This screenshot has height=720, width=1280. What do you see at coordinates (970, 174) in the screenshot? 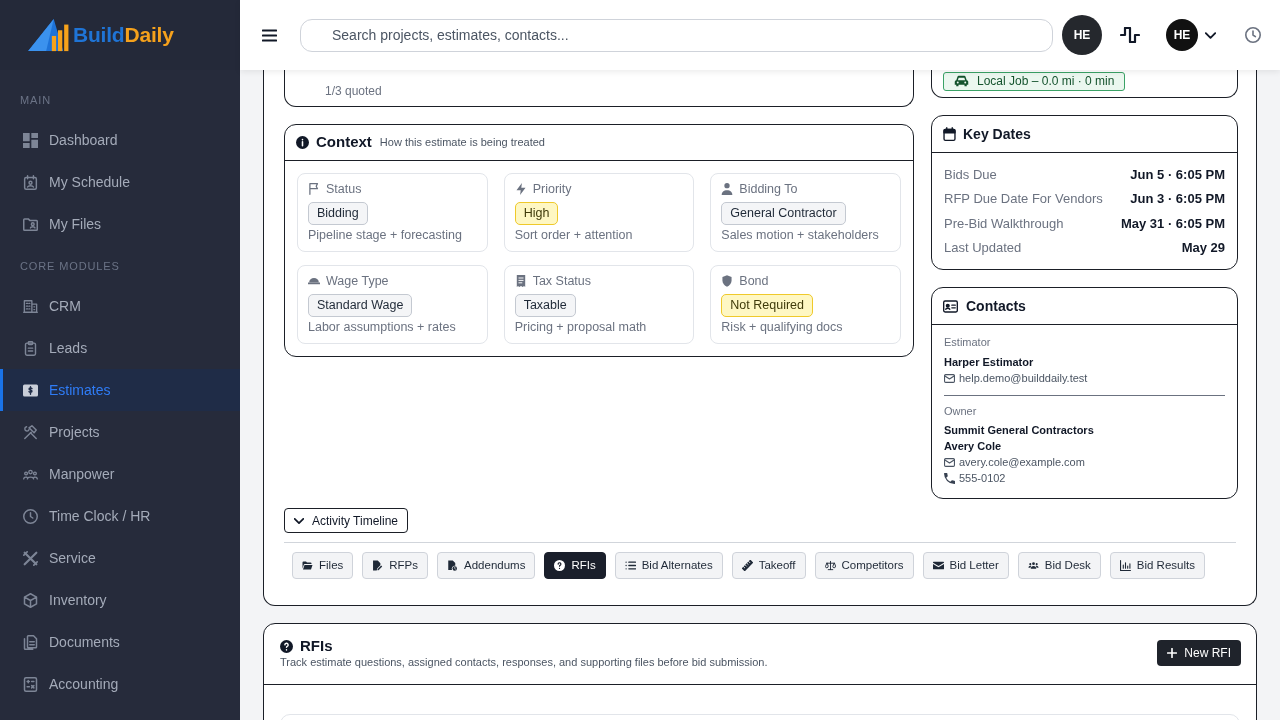
I see `date-label: Bids Due` at bounding box center [970, 174].